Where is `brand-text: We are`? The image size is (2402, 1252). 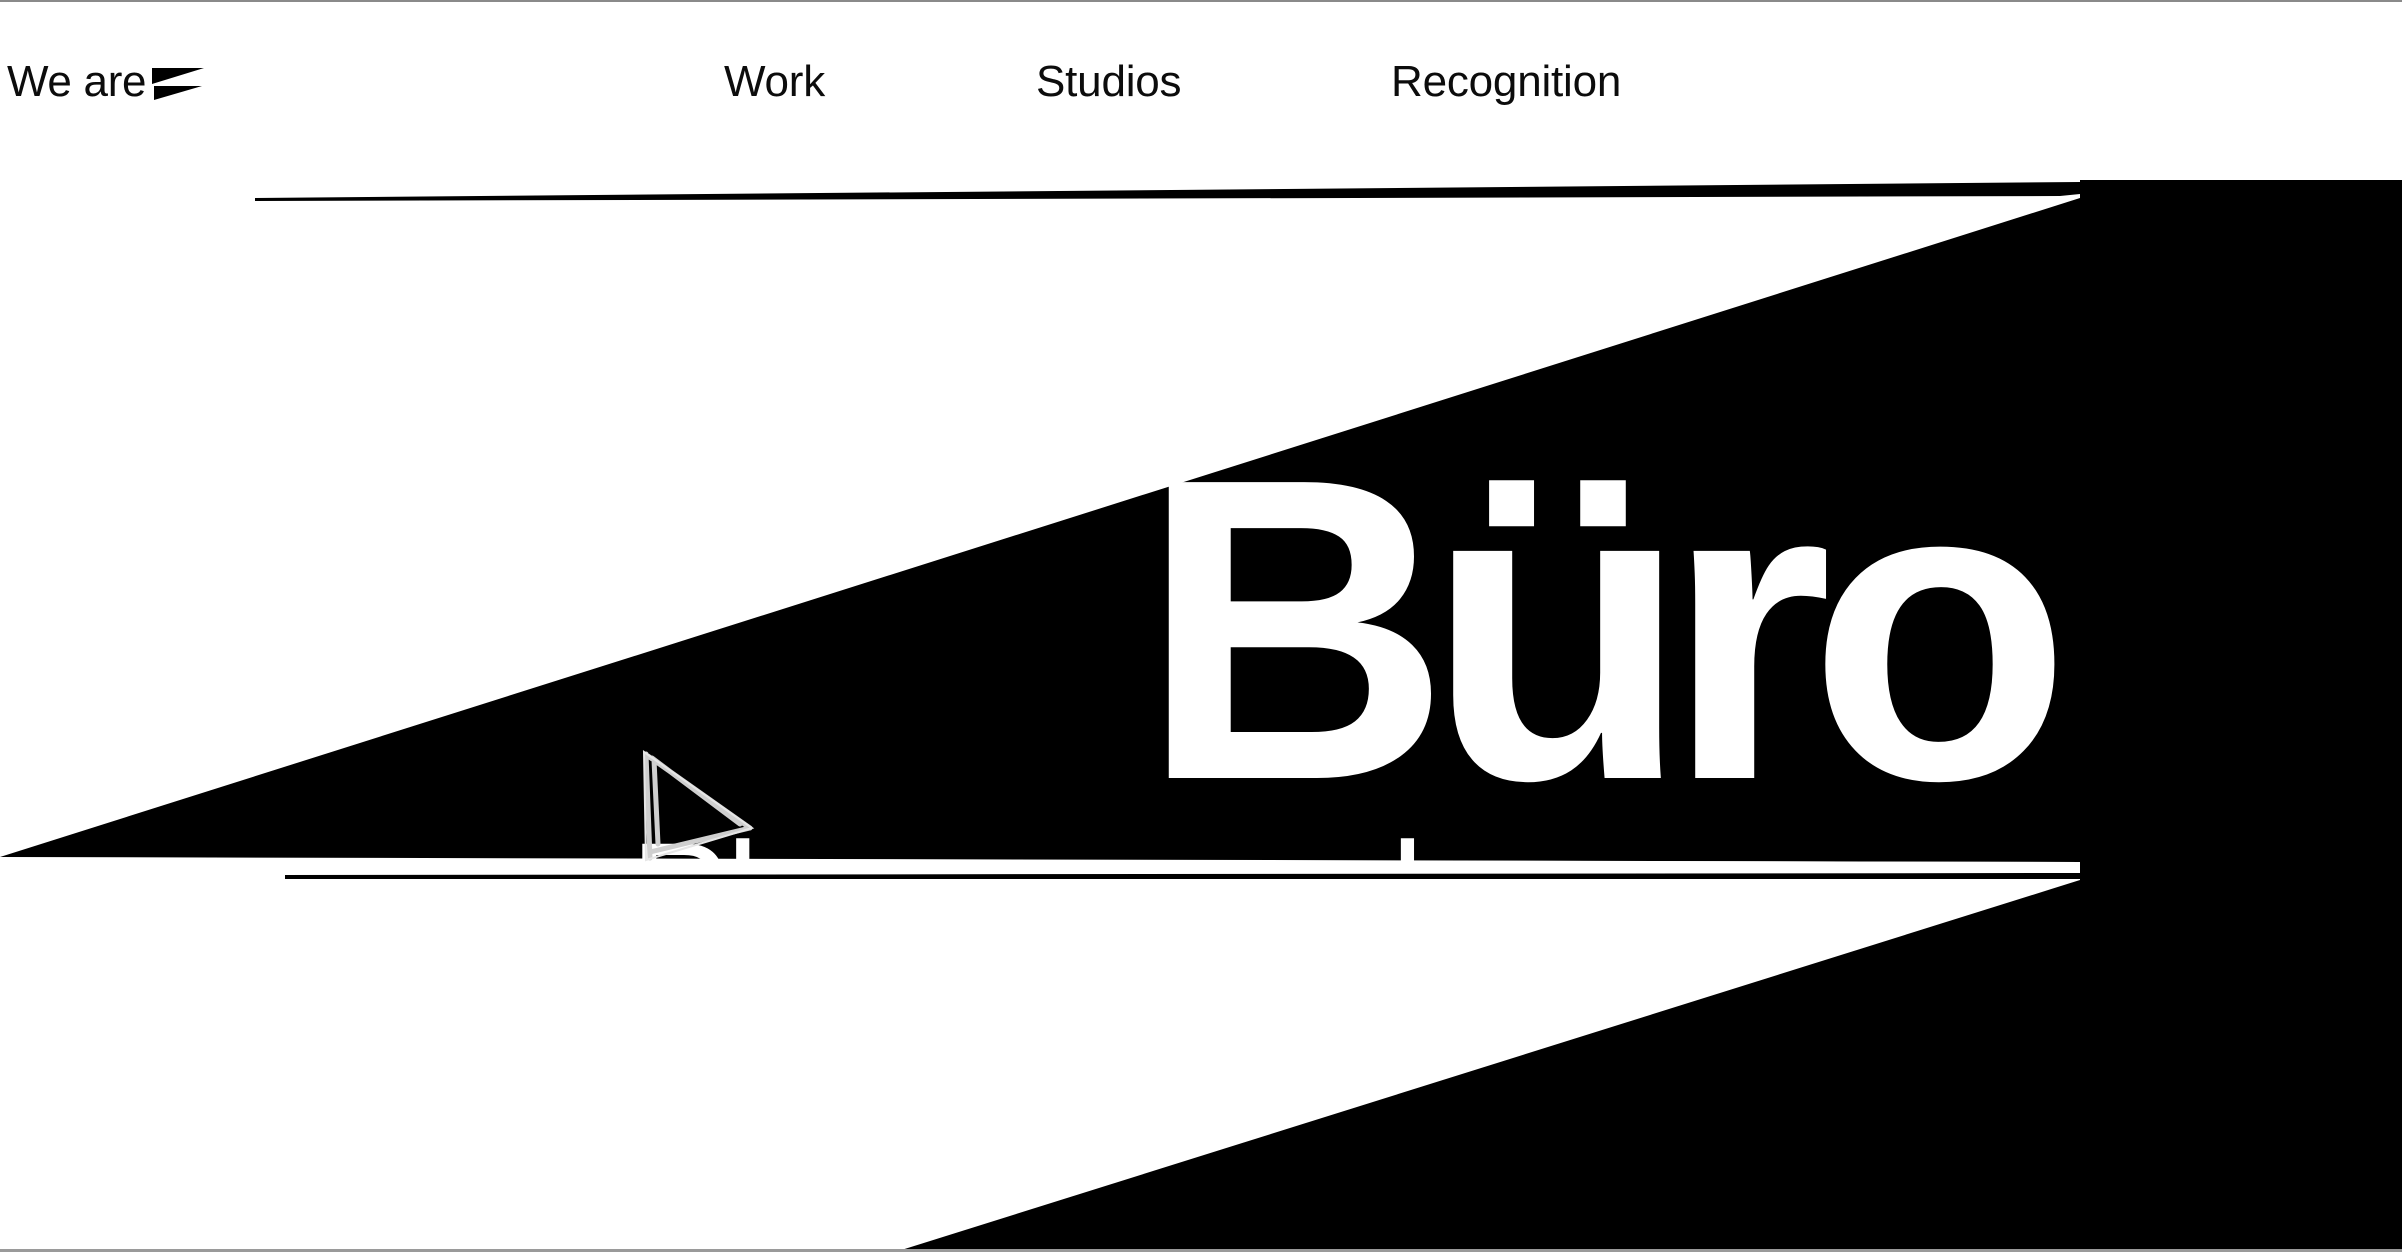 brand-text: We are is located at coordinates (77, 81).